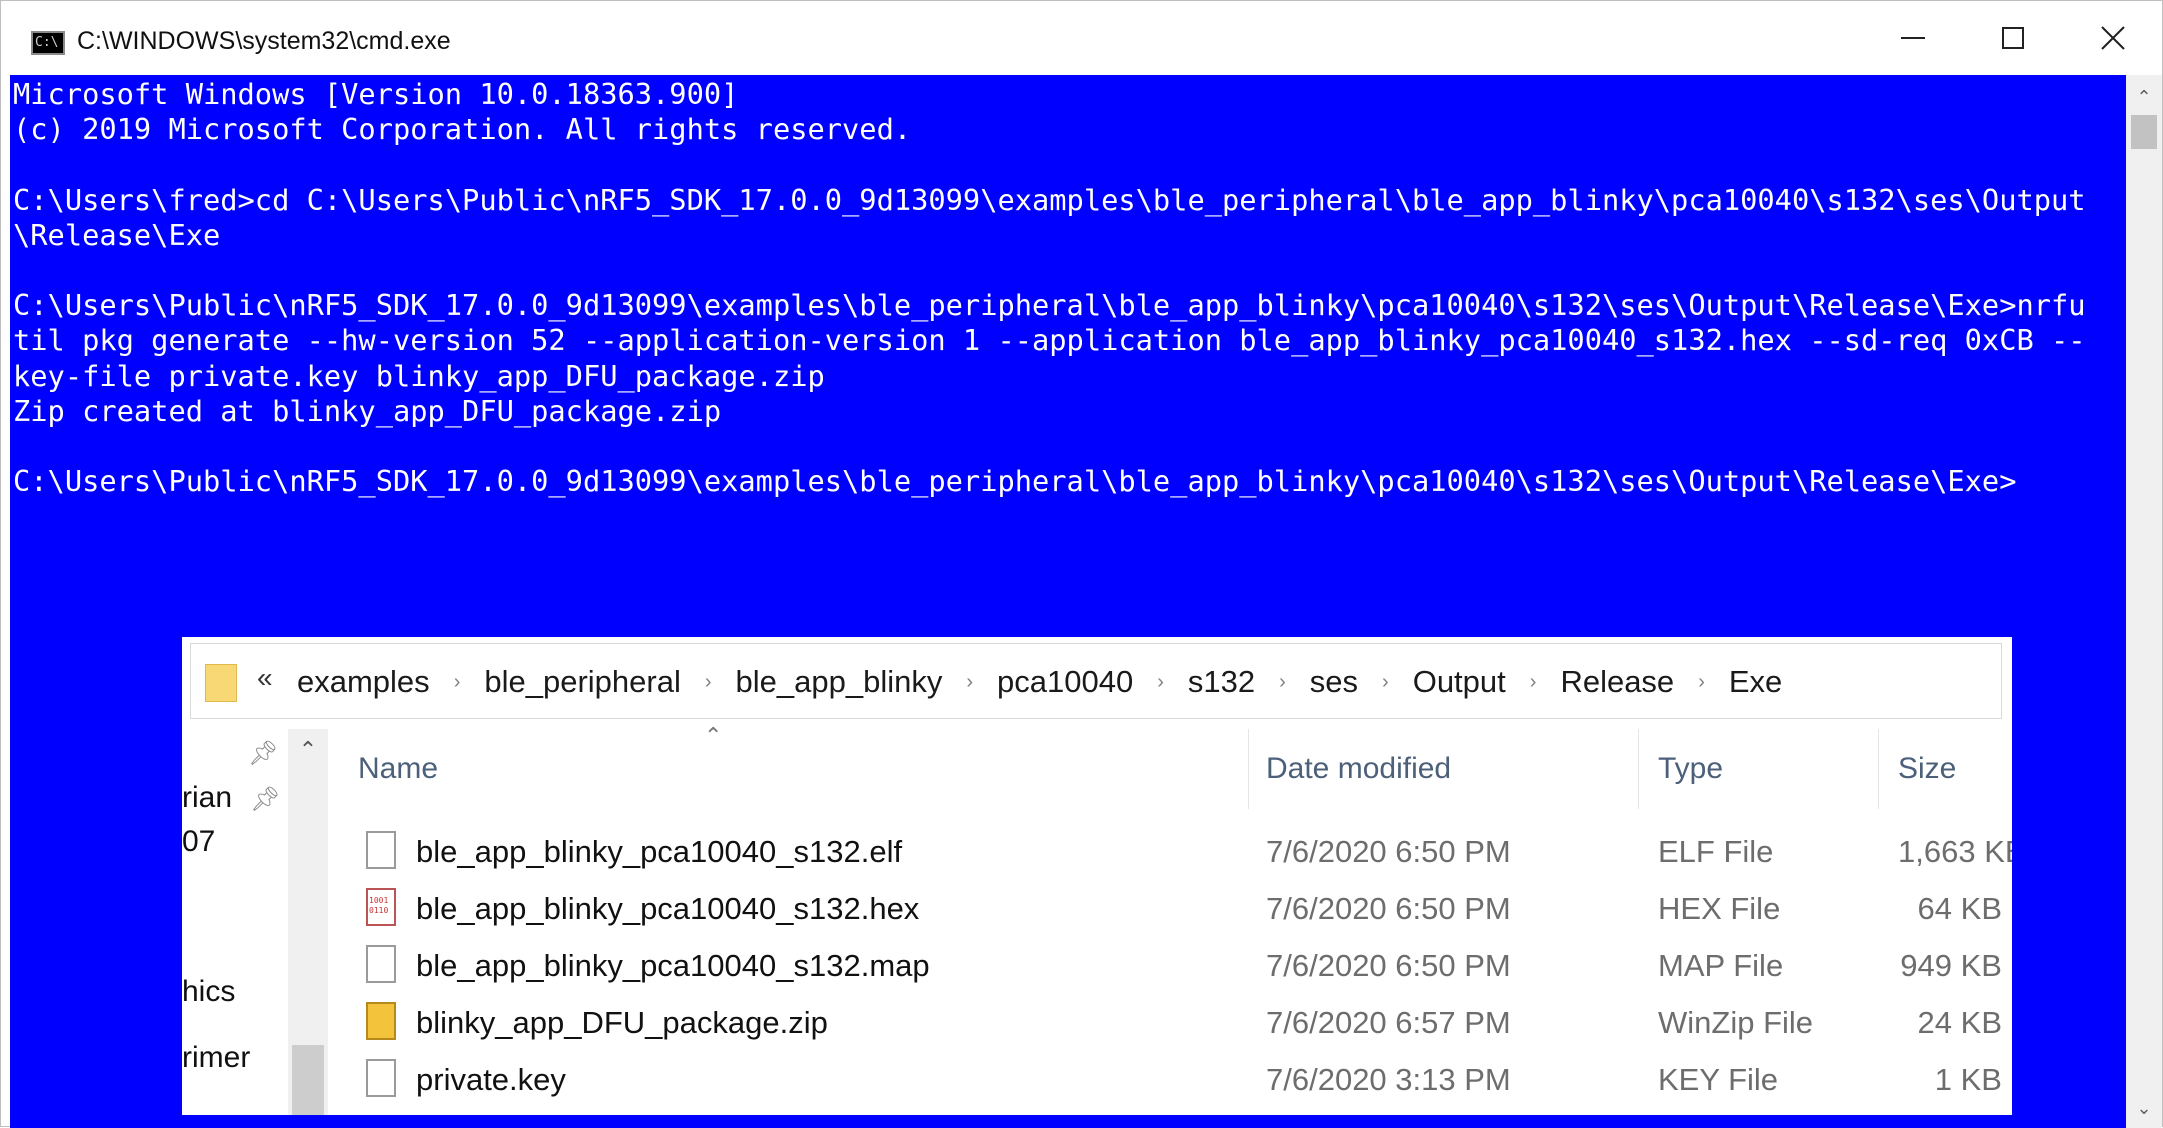  What do you see at coordinates (117, 234) in the screenshot?
I see `console-line: \Release\Exe` at bounding box center [117, 234].